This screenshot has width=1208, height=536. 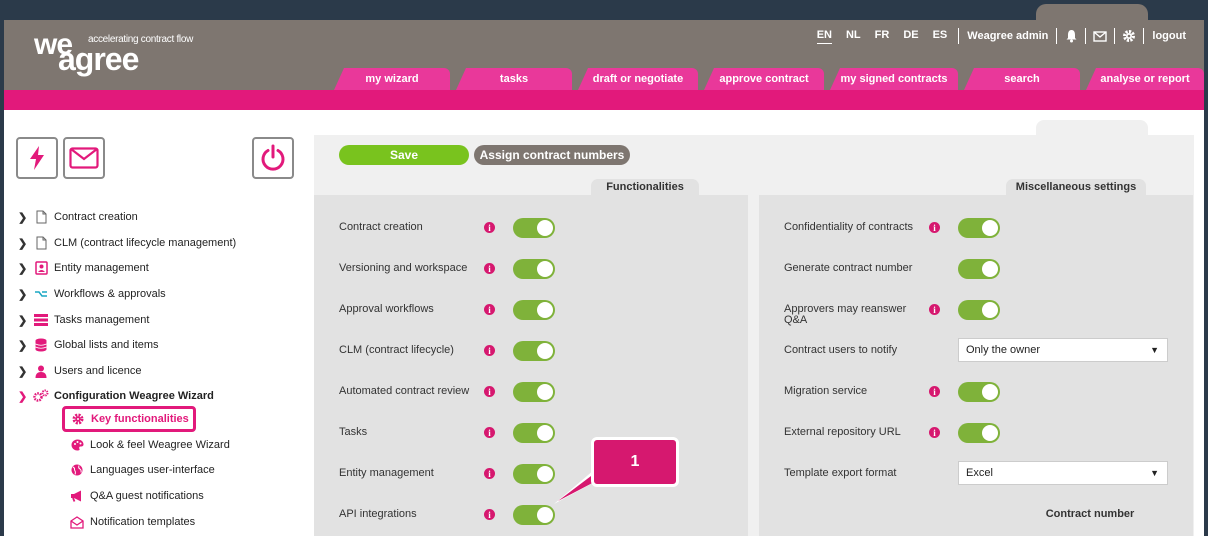 I want to click on sidebar-item-clm: ❯ CLM (contract lifecycle management), so click(x=127, y=243).